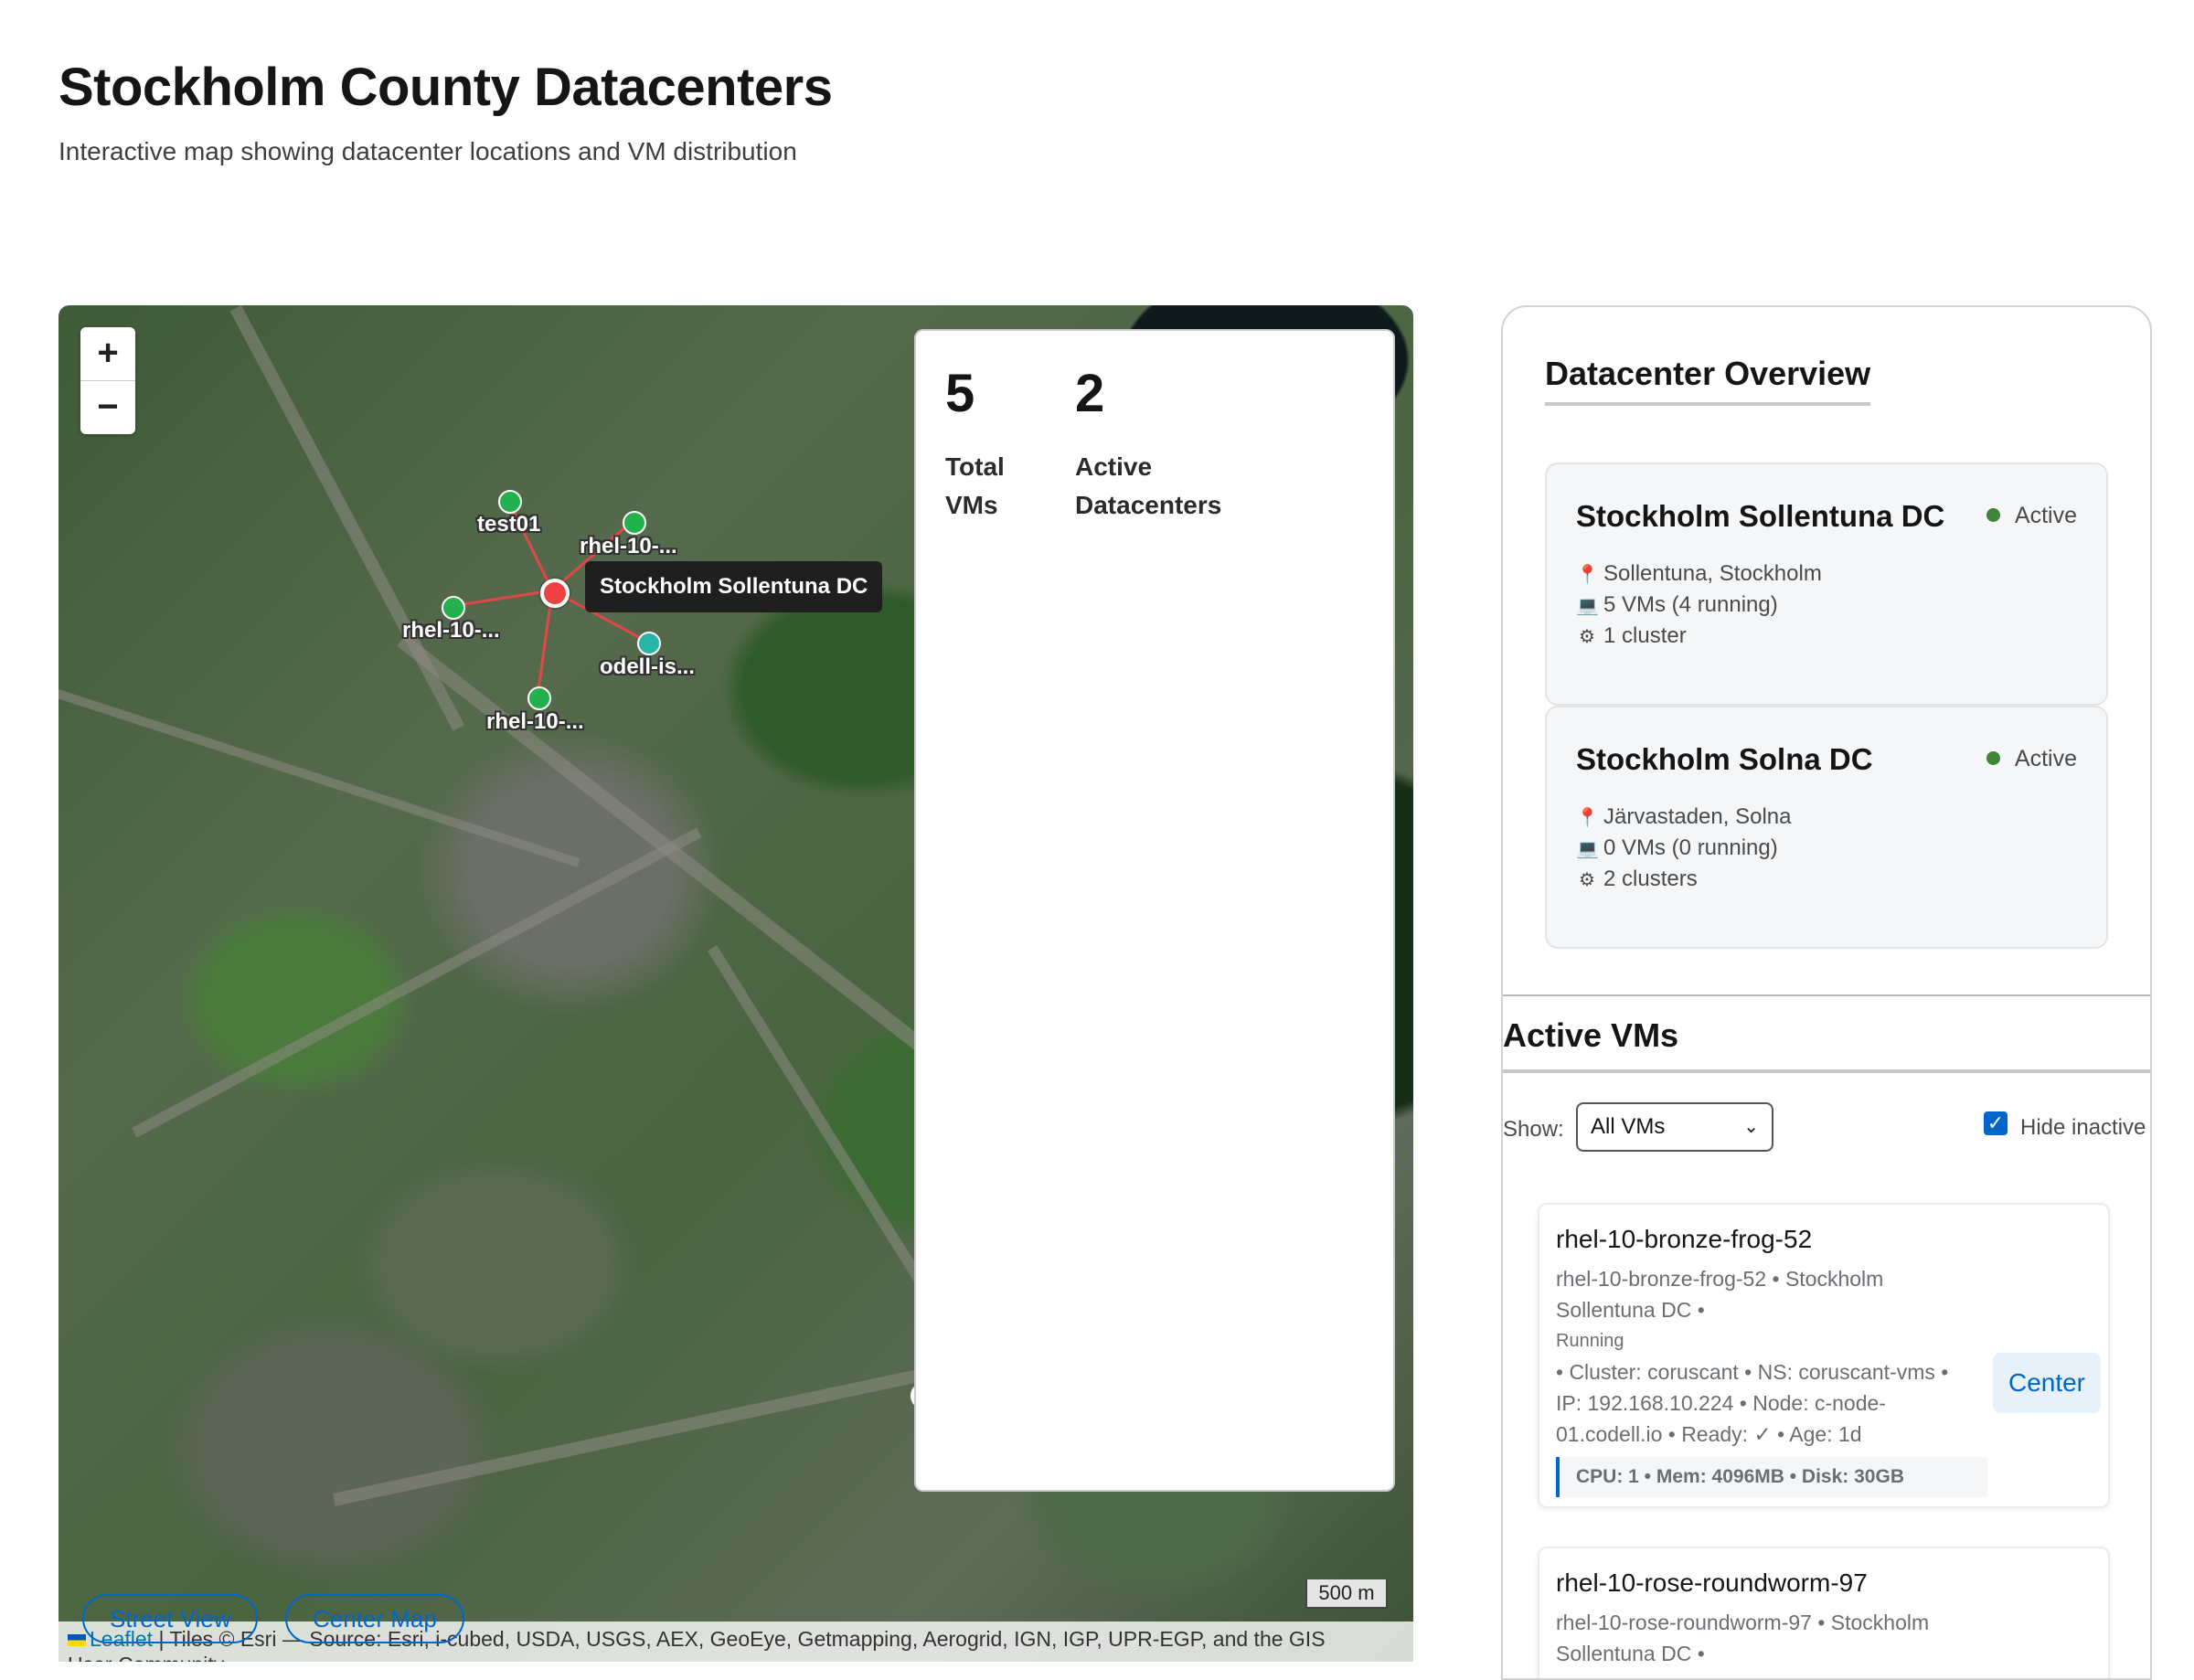 This screenshot has width=2194, height=1680. What do you see at coordinates (1996, 1123) in the screenshot?
I see `hide-inactive-checkbox: ✓` at bounding box center [1996, 1123].